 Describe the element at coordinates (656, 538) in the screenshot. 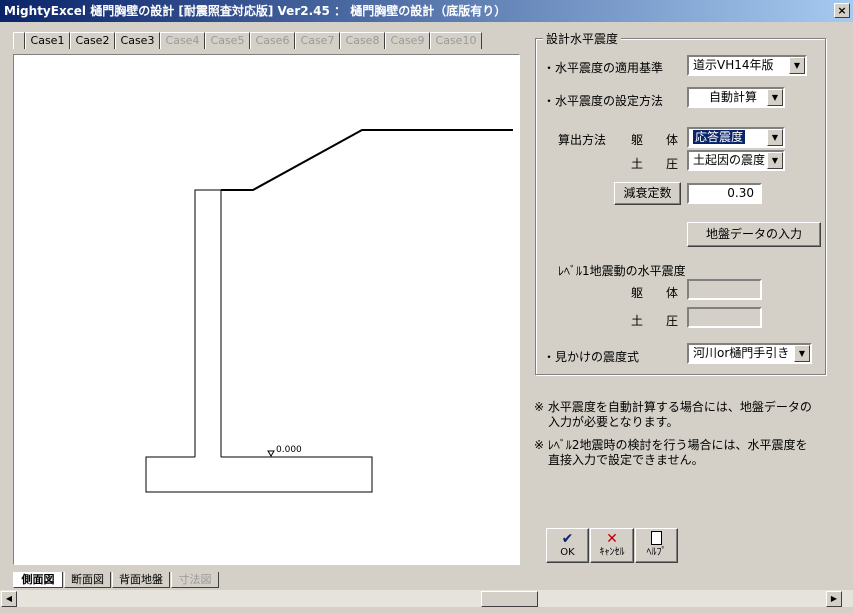

I see `document-icon` at that location.